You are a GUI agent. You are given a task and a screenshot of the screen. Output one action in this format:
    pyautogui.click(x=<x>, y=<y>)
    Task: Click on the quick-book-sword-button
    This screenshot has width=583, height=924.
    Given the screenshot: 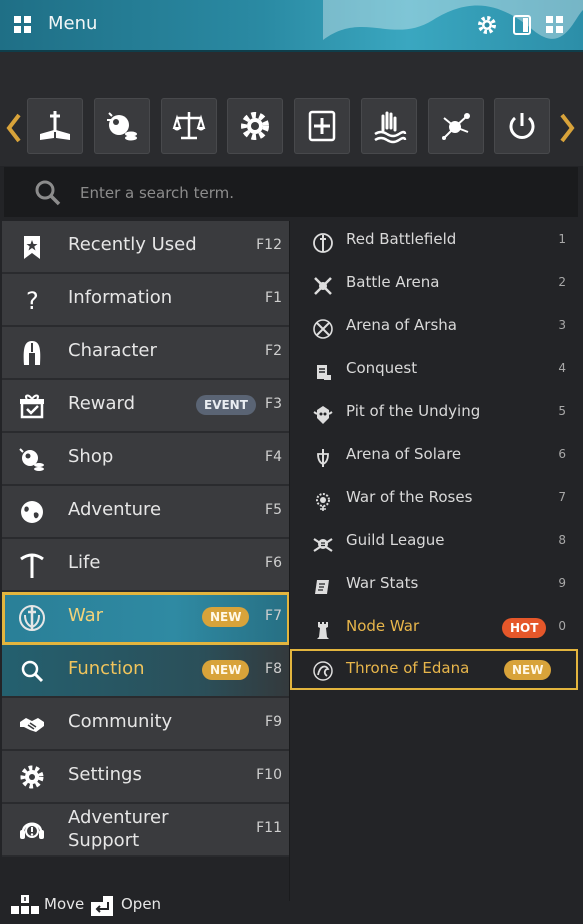 What is the action you would take?
    pyautogui.click(x=55, y=126)
    